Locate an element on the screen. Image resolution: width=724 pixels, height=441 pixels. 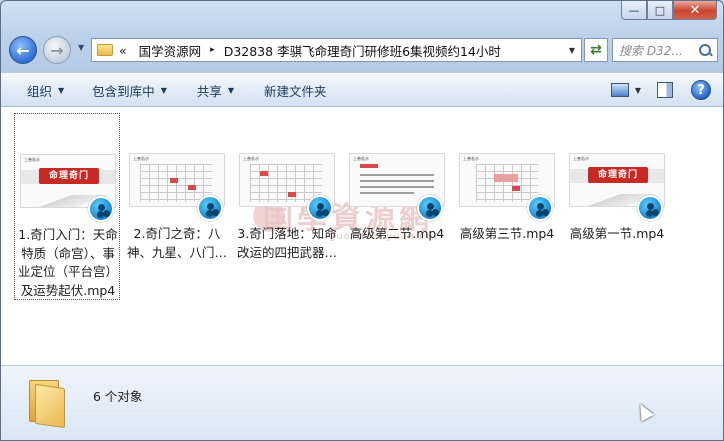
toolbar-right: ▼ ? is located at coordinates (666, 90).